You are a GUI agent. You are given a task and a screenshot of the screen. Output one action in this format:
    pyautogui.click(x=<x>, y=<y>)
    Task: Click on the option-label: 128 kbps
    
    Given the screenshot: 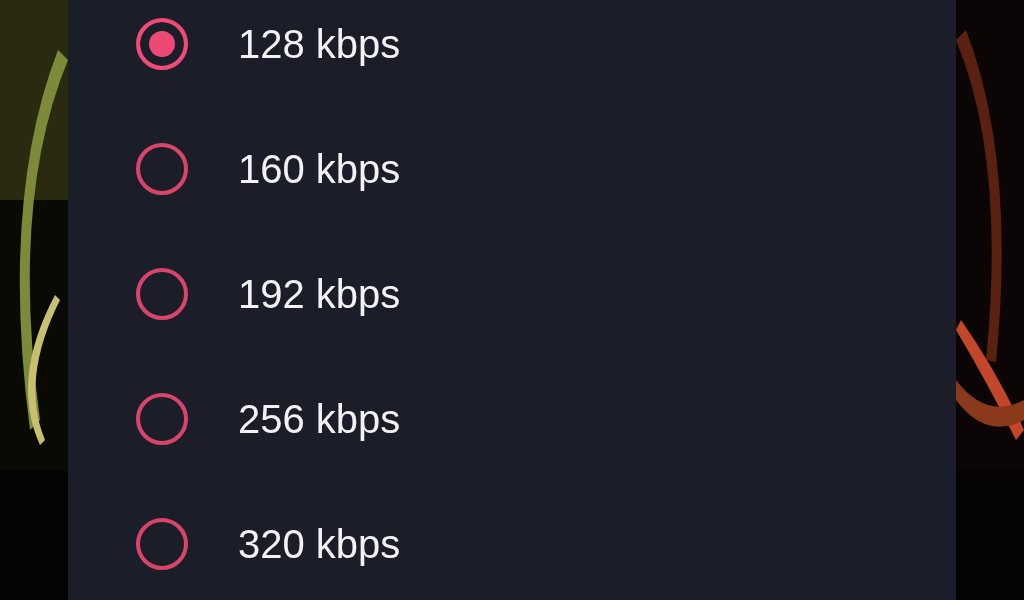 What is the action you would take?
    pyautogui.click(x=319, y=44)
    